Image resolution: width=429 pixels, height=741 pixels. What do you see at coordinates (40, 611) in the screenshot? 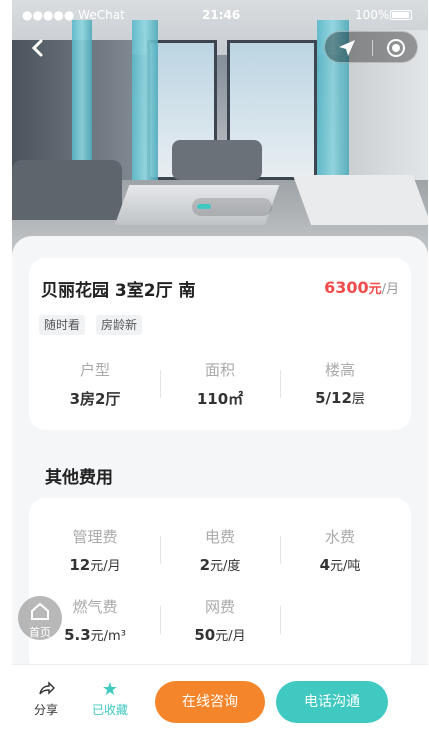
I see `home-icon` at bounding box center [40, 611].